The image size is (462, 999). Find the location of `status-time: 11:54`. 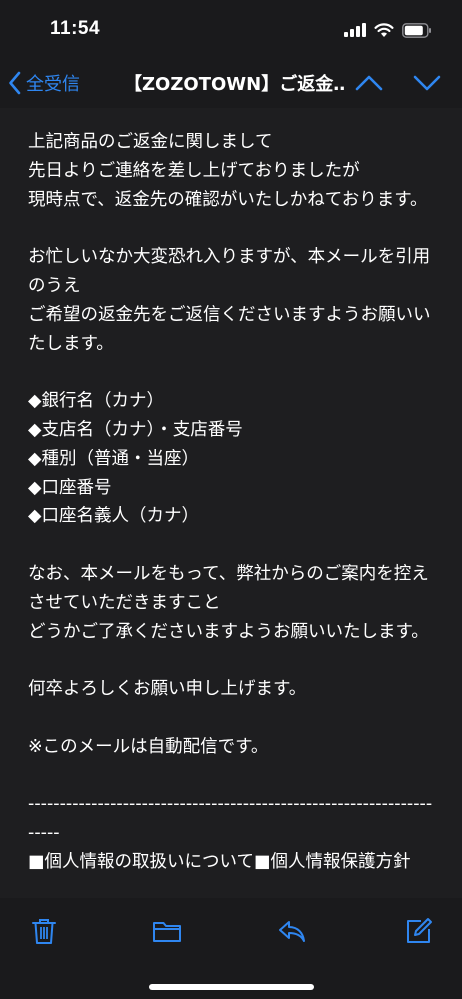

status-time: 11:54 is located at coordinates (75, 28).